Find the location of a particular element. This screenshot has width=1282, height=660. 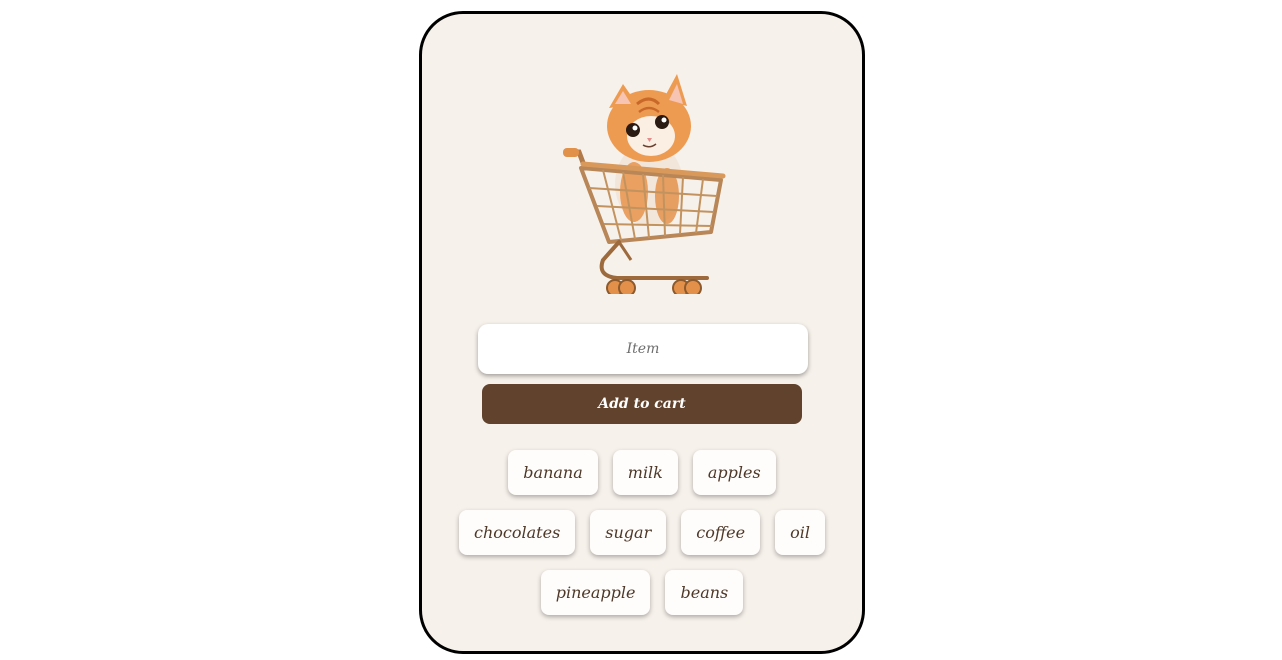

cart-item-pineapple: pineapple is located at coordinates (595, 592).